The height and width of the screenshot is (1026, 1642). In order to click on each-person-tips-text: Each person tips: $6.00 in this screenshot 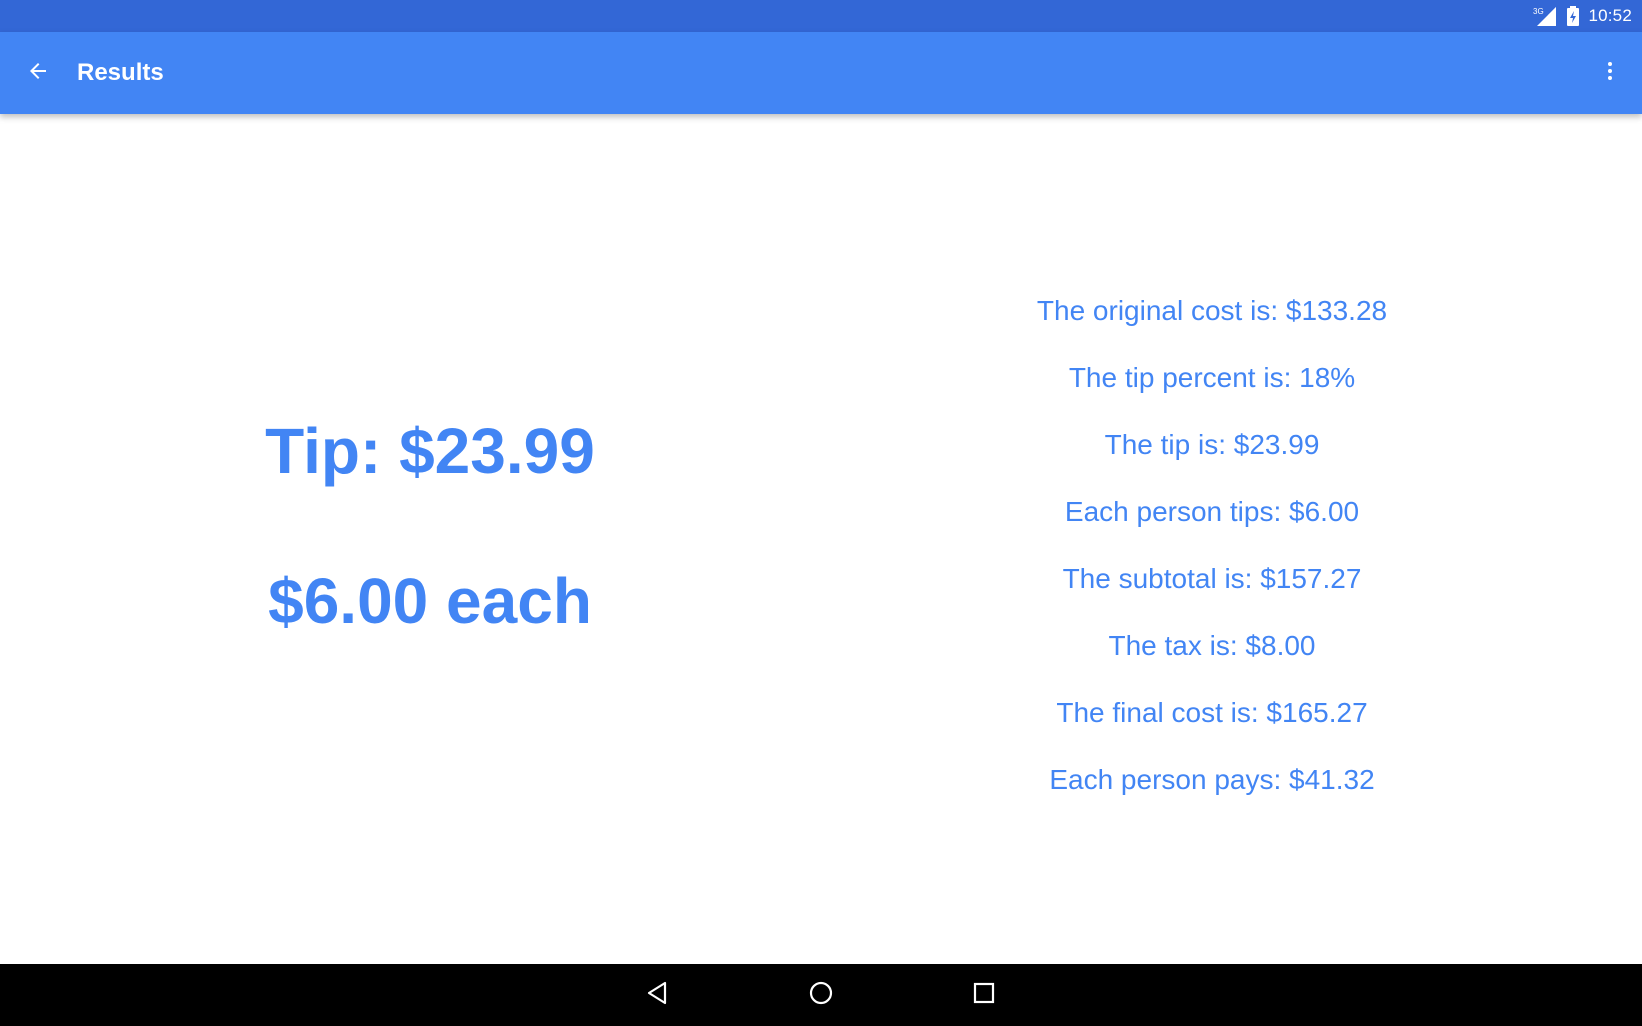, I will do `click(1212, 511)`.